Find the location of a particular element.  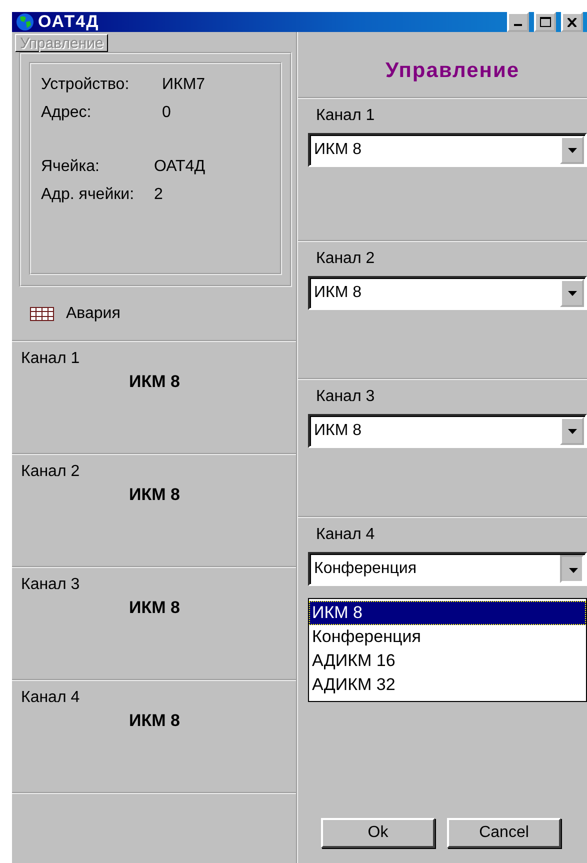

close-icon is located at coordinates (572, 22).